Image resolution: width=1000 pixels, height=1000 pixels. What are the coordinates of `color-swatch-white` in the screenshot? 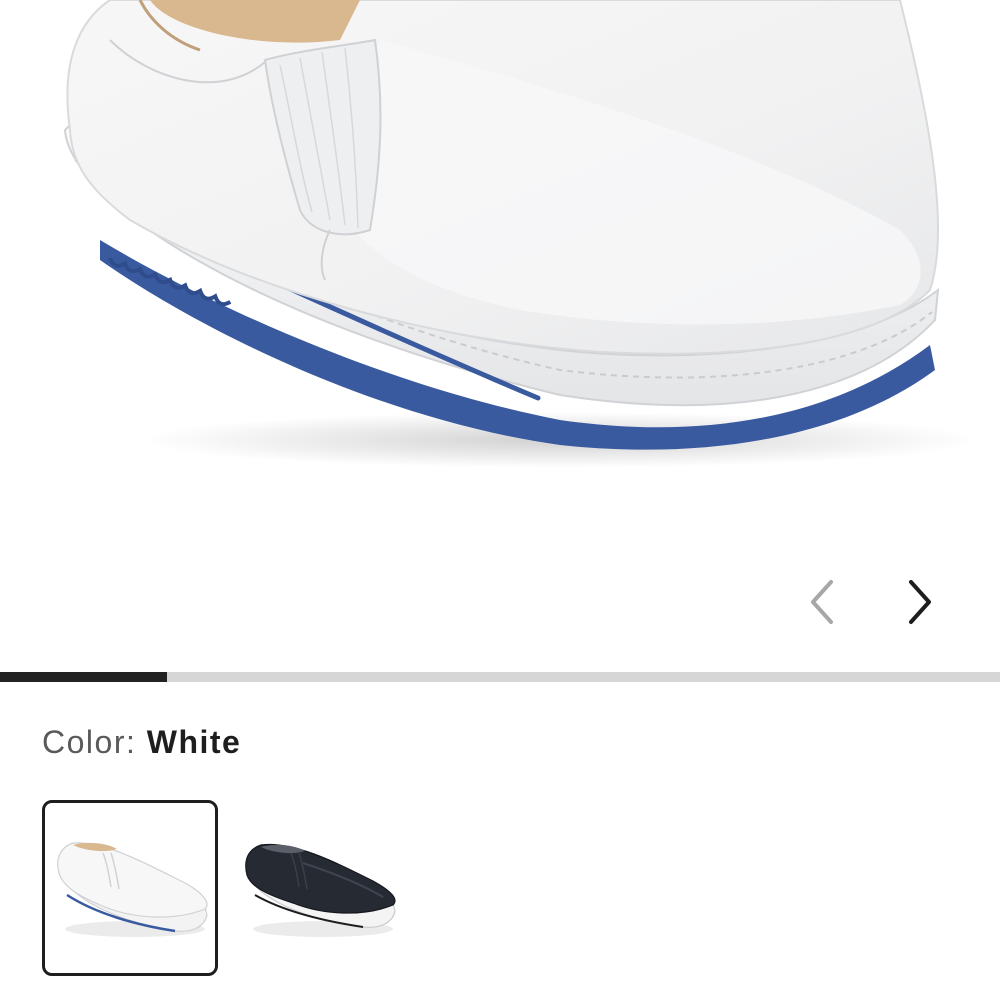 It's located at (130, 888).